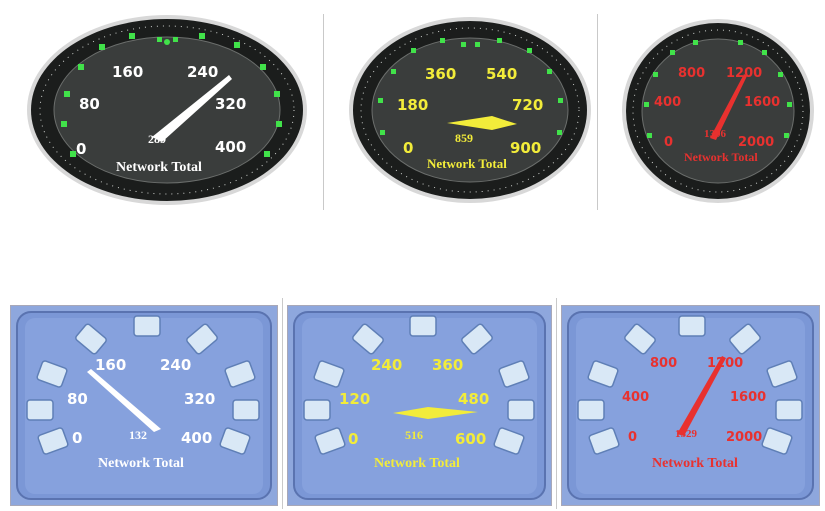 Image resolution: width=825 pixels, height=511 pixels. What do you see at coordinates (413, 105) in the screenshot?
I see `scale-label: 180` at bounding box center [413, 105].